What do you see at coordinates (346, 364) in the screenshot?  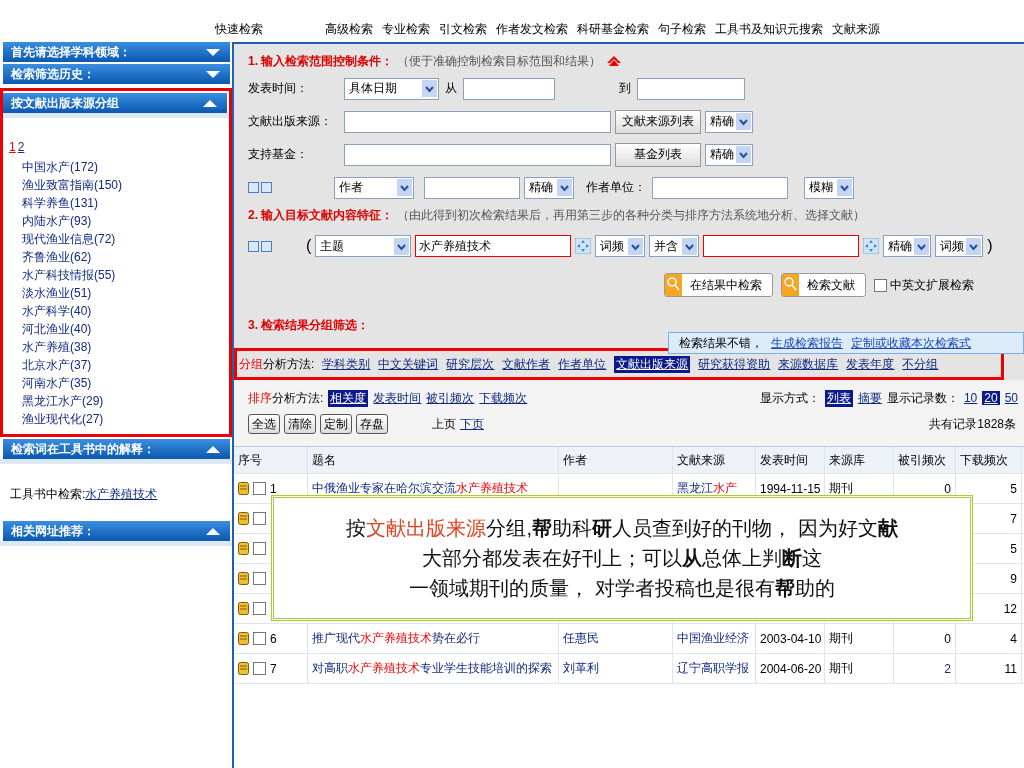 I see `group-option: 学科类别` at bounding box center [346, 364].